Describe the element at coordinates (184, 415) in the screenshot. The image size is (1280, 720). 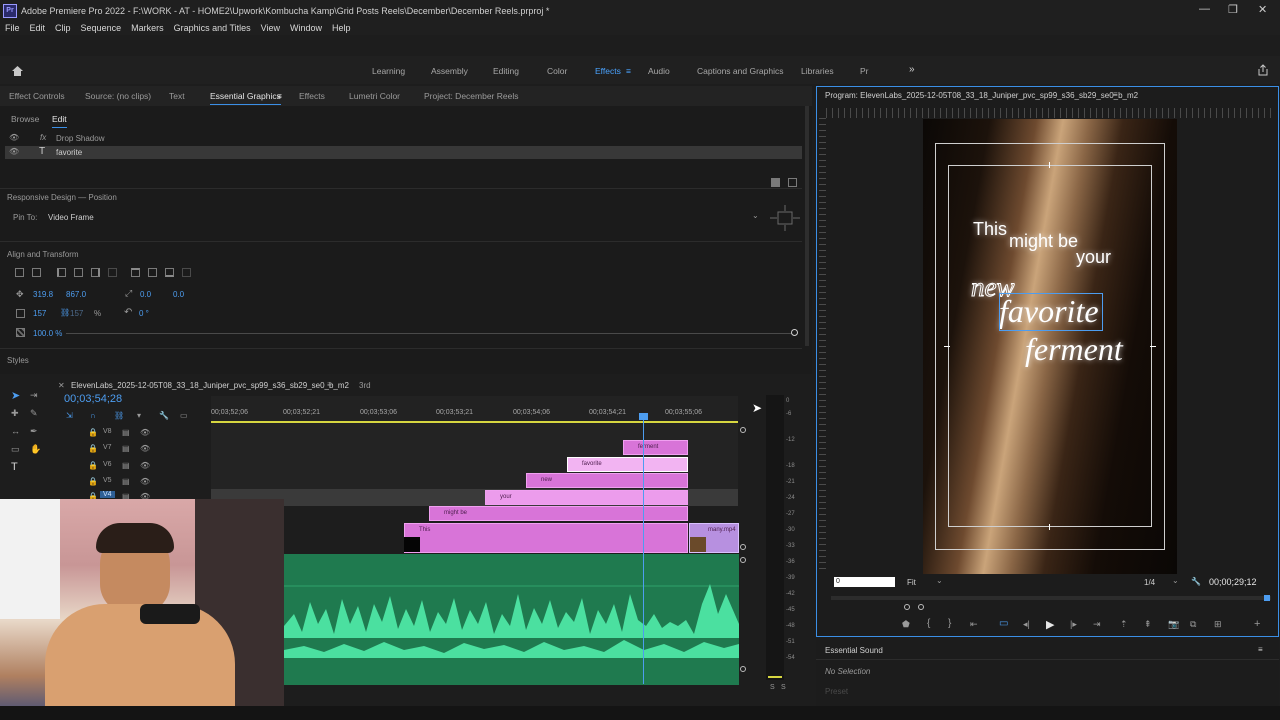
I see `captions-icon: ▭` at that location.